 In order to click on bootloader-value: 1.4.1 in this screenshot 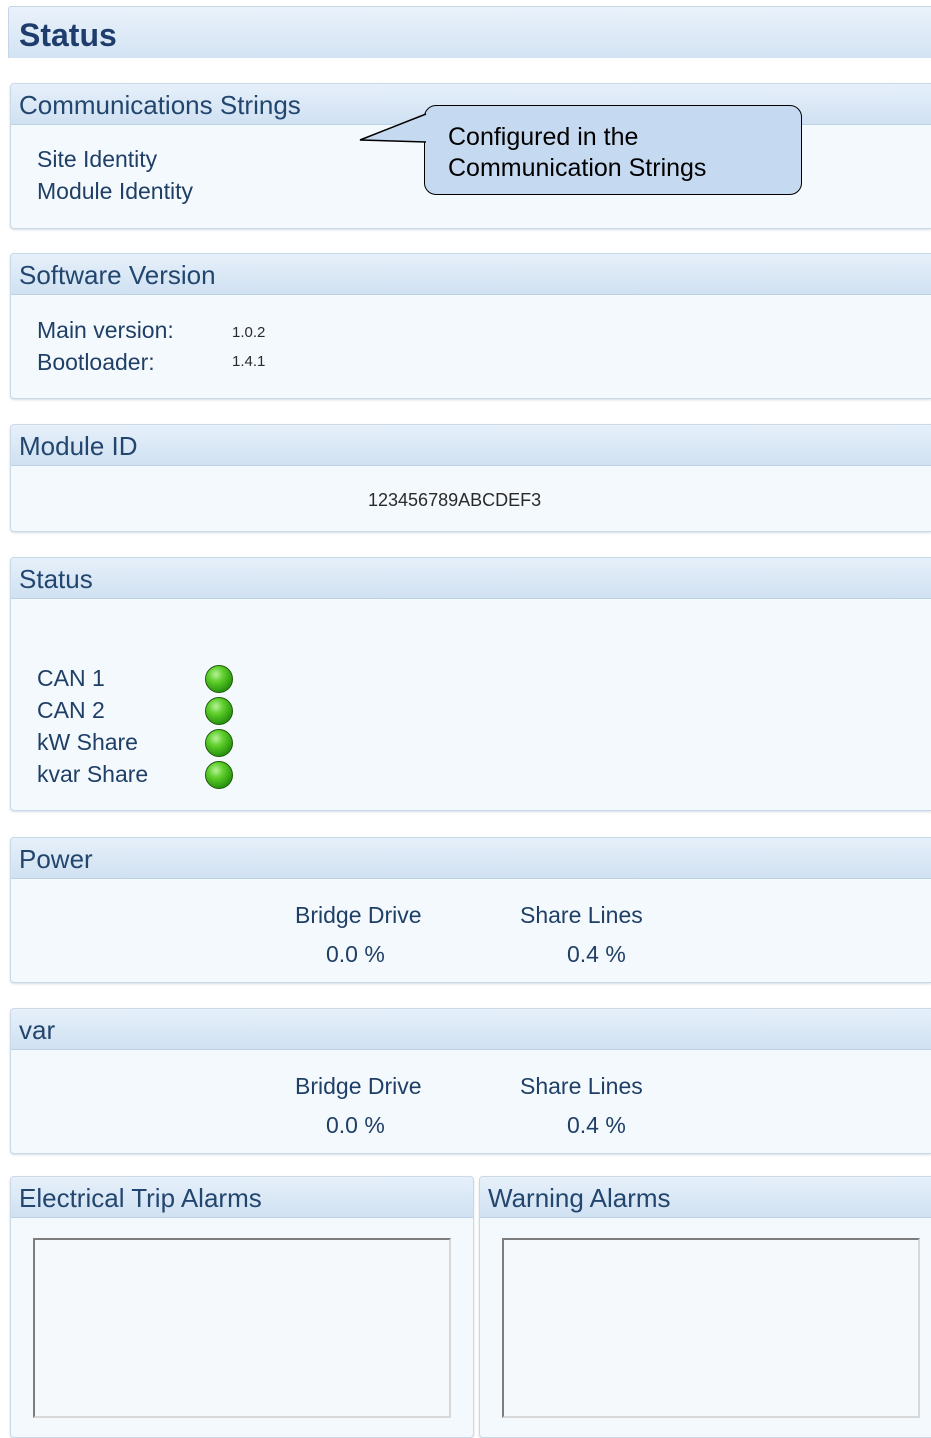, I will do `click(249, 361)`.